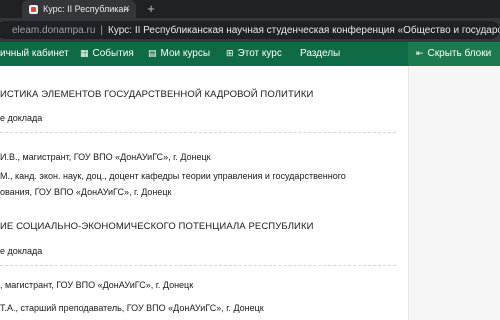  What do you see at coordinates (230, 53) in the screenshot?
I see `sitemap-icon: ⊞` at bounding box center [230, 53].